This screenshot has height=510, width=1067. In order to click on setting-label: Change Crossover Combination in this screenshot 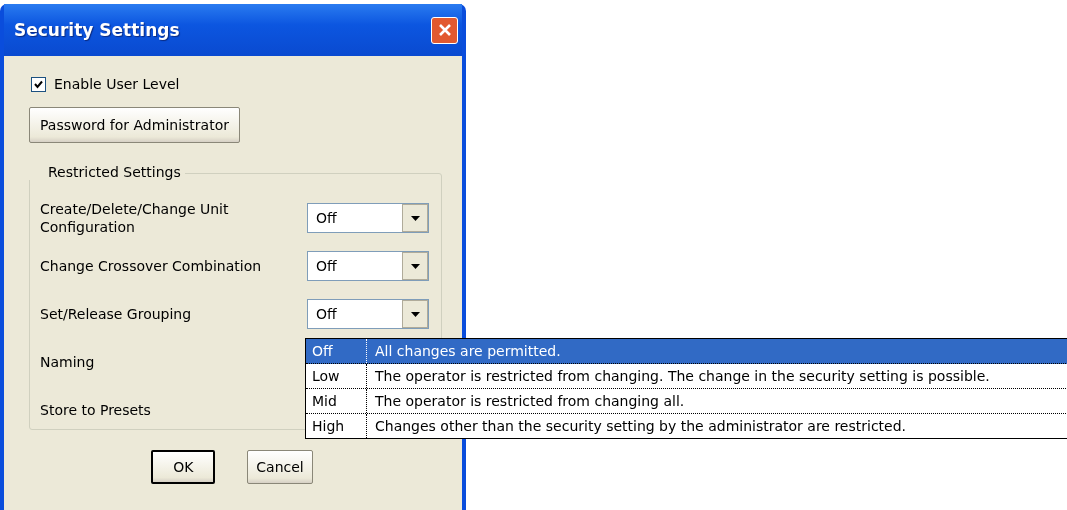, I will do `click(151, 266)`.